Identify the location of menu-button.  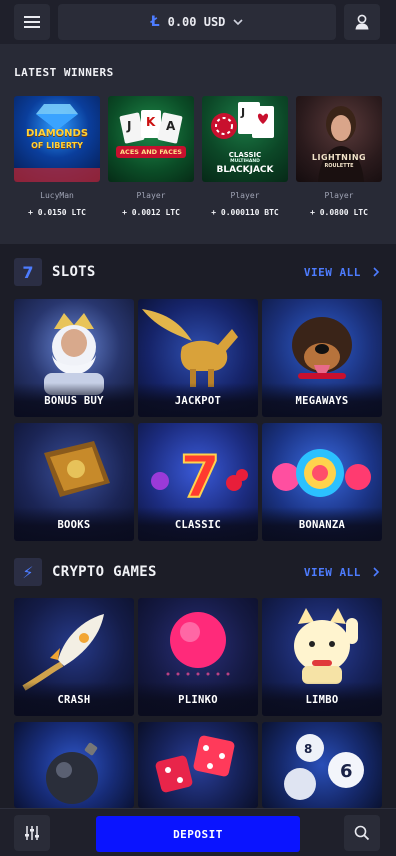
(32, 22).